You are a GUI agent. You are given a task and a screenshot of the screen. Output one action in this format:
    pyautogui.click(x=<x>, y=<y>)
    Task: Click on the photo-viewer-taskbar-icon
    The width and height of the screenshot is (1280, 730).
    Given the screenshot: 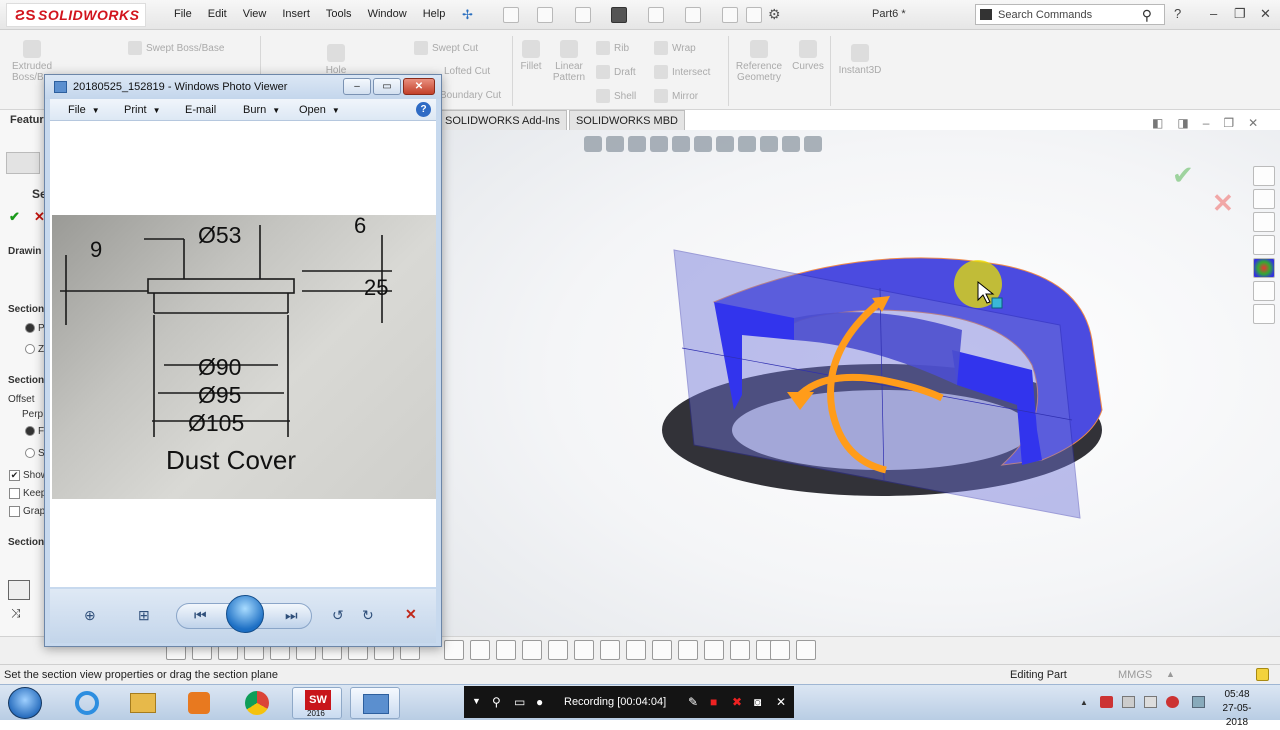 What is the action you would take?
    pyautogui.click(x=375, y=703)
    